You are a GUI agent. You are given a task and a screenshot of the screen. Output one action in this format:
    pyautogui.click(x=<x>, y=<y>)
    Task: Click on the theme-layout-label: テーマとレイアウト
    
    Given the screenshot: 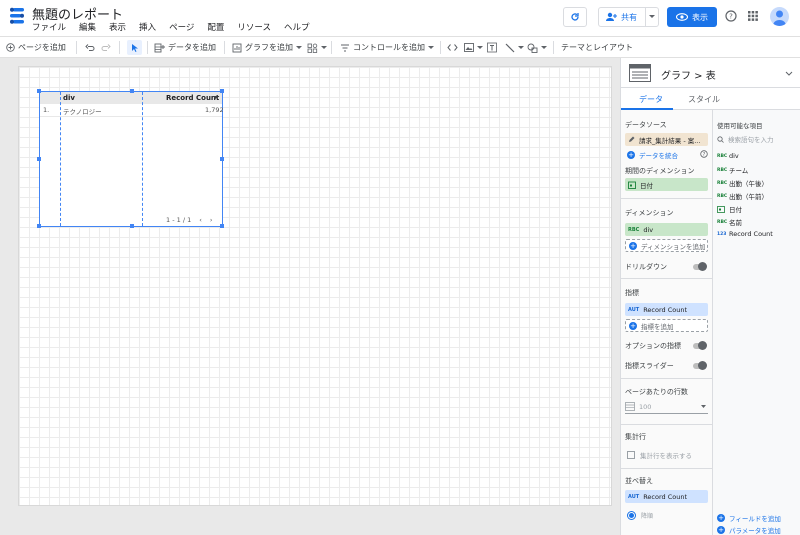 What is the action you would take?
    pyautogui.click(x=597, y=47)
    